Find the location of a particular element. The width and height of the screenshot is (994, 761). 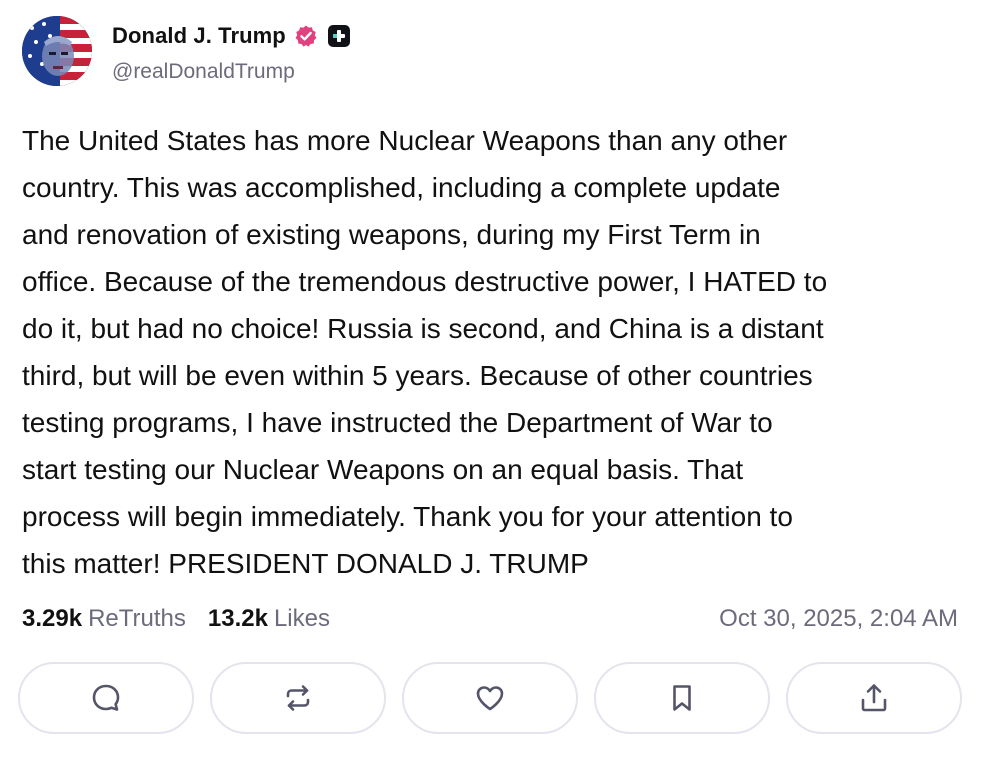

author-handle: @realDonaldTrump is located at coordinates (231, 72).